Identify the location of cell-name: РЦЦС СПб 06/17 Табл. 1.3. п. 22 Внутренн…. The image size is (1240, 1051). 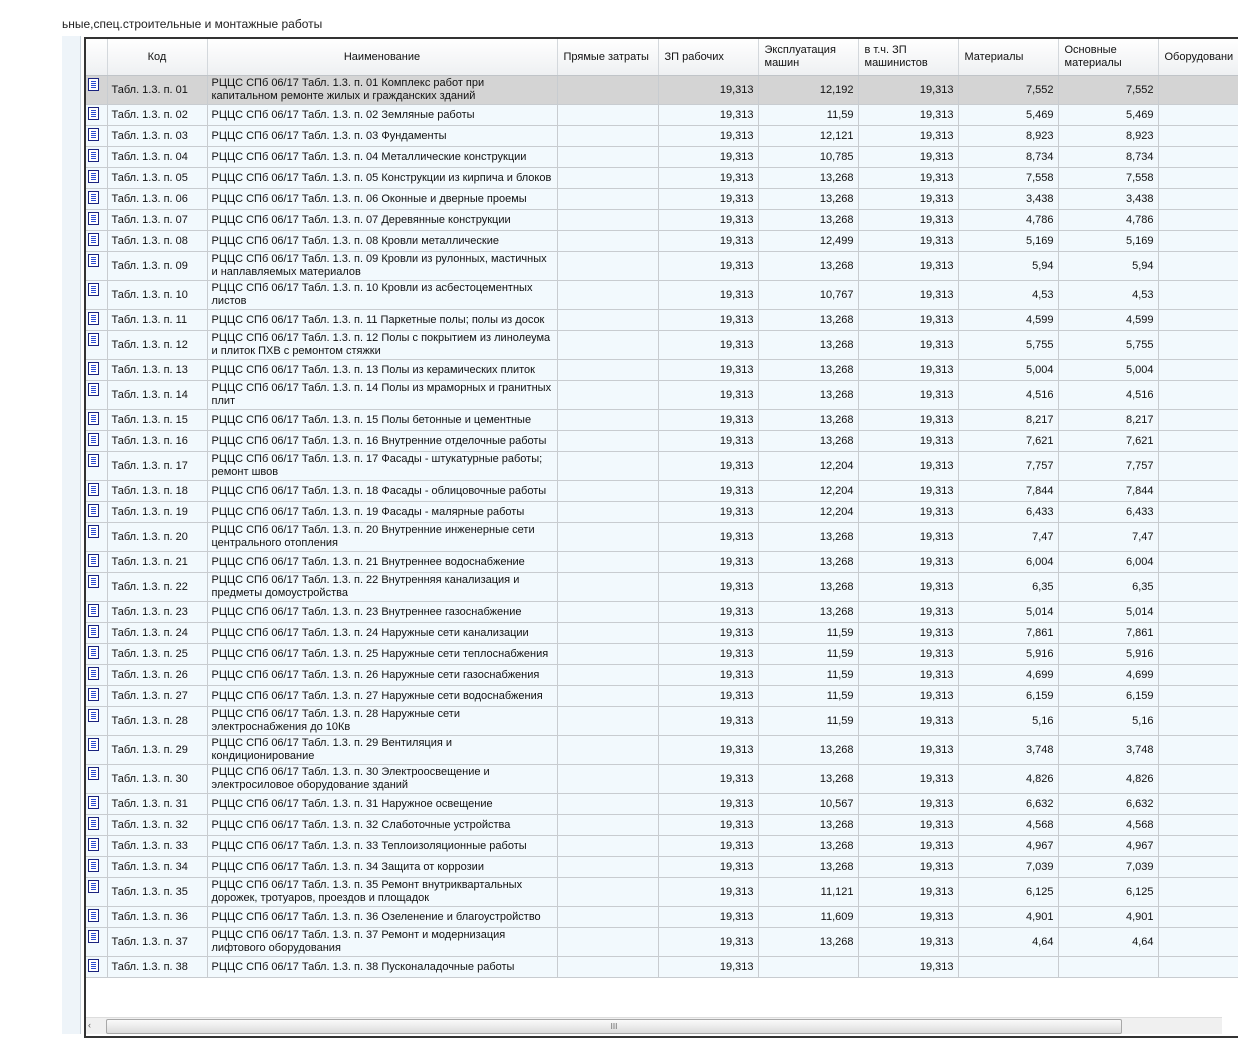
(382, 587).